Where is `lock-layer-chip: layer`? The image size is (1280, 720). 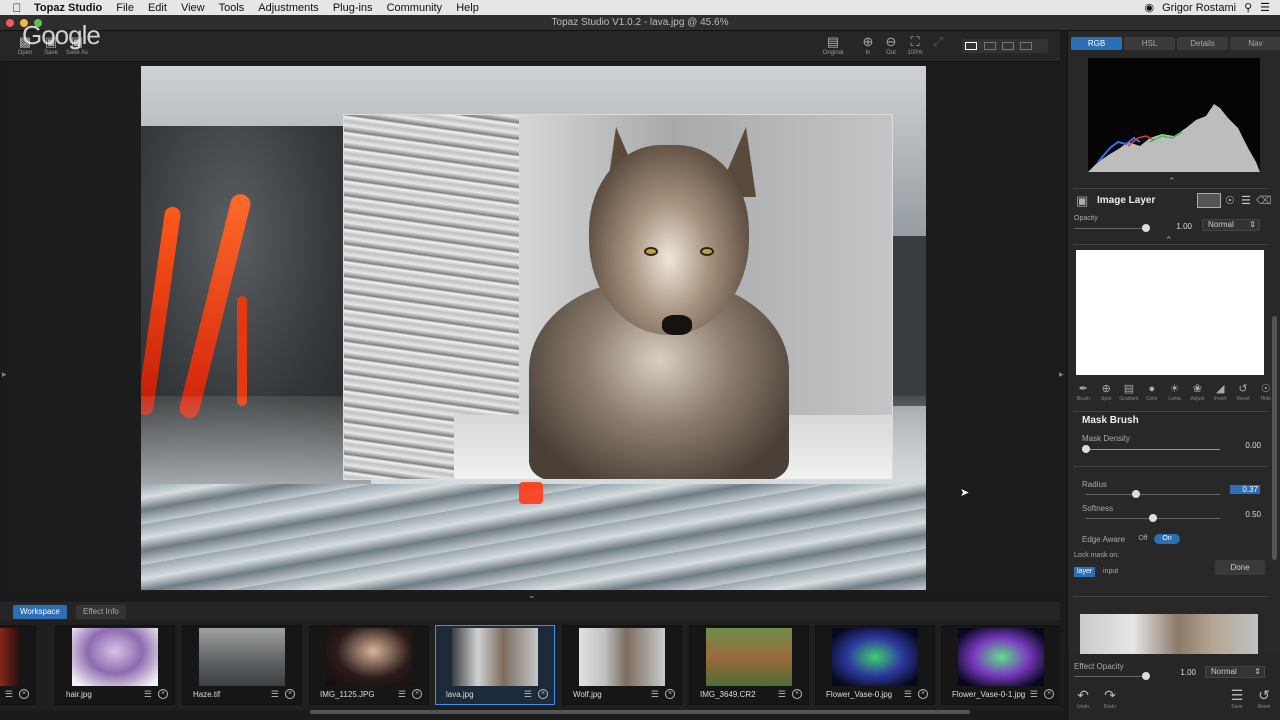
lock-layer-chip: layer is located at coordinates (1085, 572).